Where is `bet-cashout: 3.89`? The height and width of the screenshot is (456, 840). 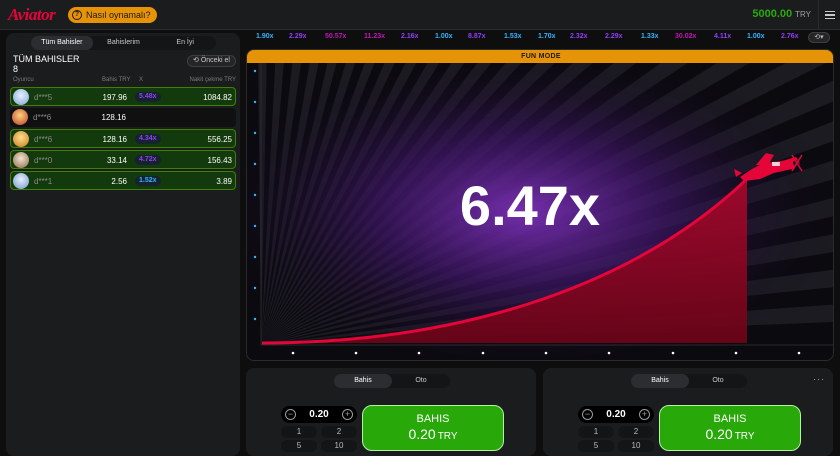
bet-cashout: 3.89 is located at coordinates (224, 181).